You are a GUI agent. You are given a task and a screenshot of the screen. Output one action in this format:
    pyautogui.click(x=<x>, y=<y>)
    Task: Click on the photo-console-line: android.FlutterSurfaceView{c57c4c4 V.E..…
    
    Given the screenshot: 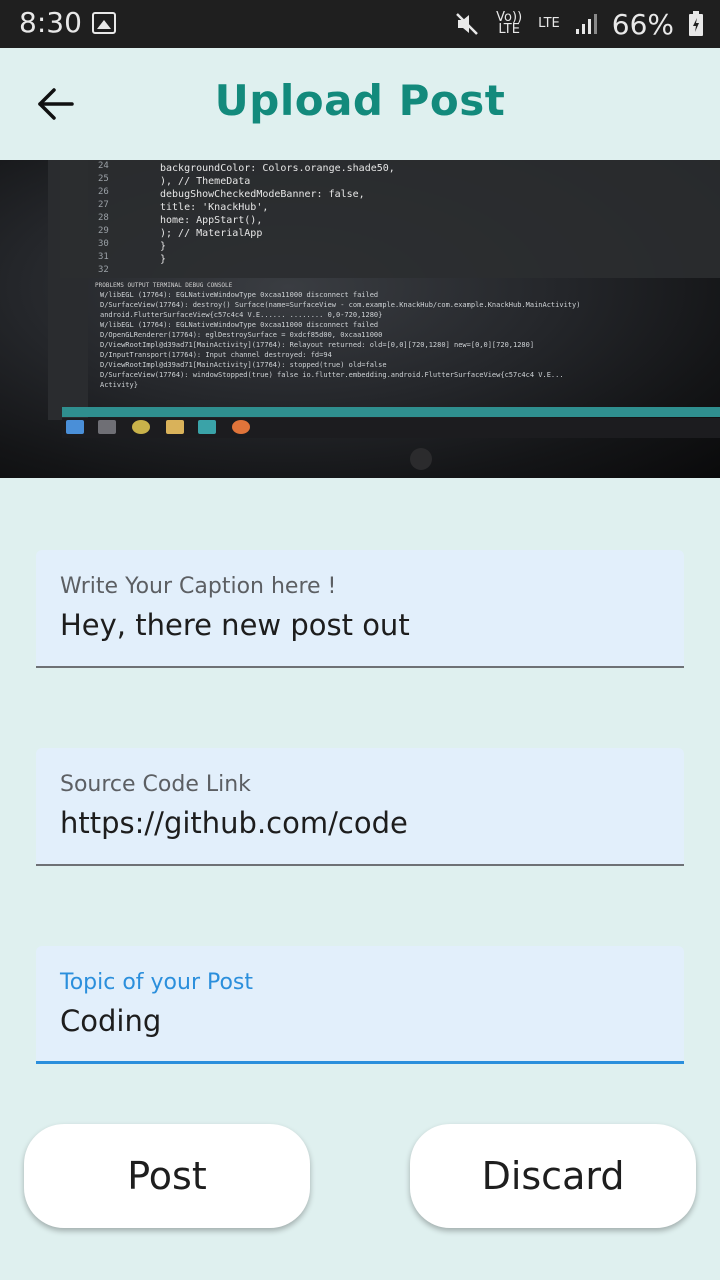 What is the action you would take?
    pyautogui.click(x=241, y=315)
    